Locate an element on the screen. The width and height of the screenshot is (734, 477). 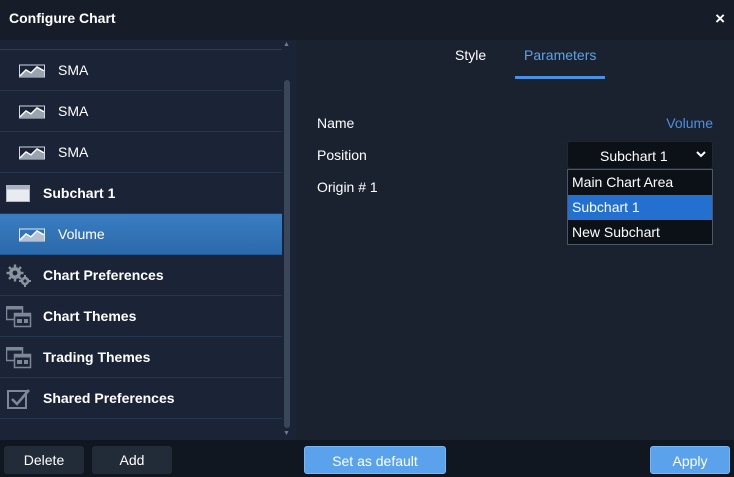
active-tab-indicator is located at coordinates (560, 77).